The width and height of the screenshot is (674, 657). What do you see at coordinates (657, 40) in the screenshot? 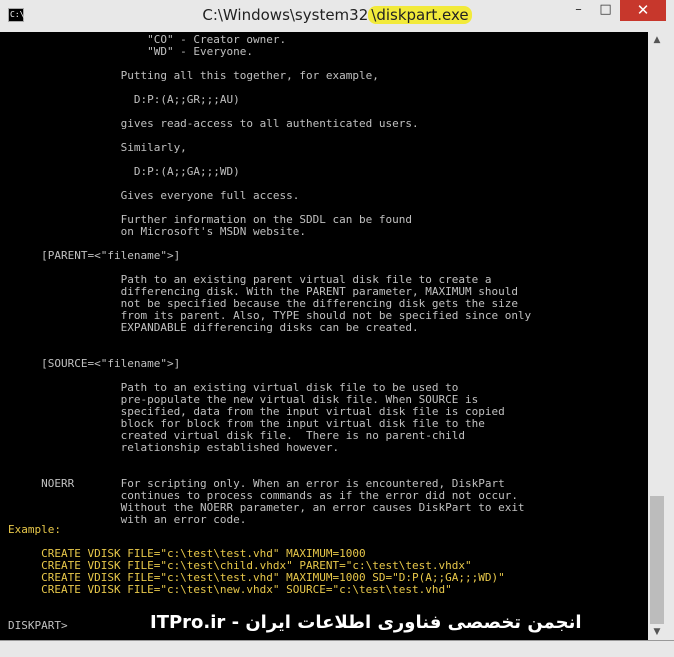
I see `scroll-up-arrow-icon: ▲` at bounding box center [657, 40].